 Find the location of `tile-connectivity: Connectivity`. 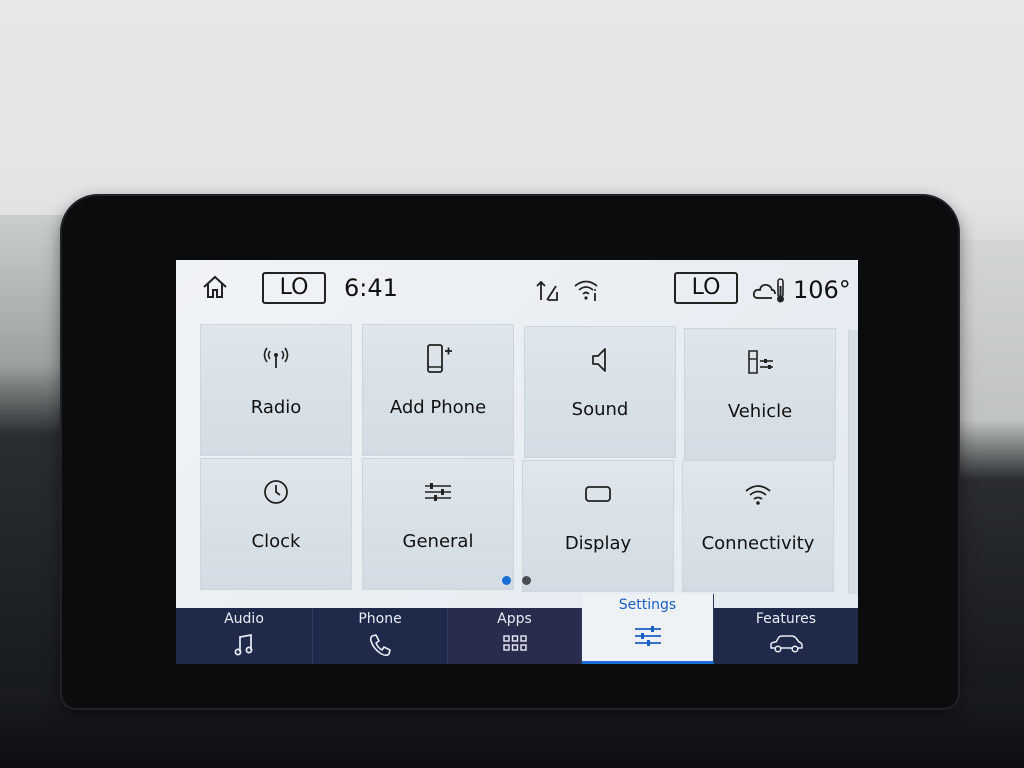

tile-connectivity: Connectivity is located at coordinates (758, 526).